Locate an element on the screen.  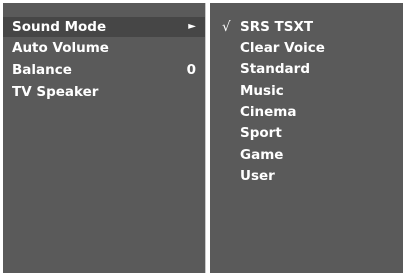
sound-mode-option-srs-tsxt: √ SRS TSXT is located at coordinates (267, 27).